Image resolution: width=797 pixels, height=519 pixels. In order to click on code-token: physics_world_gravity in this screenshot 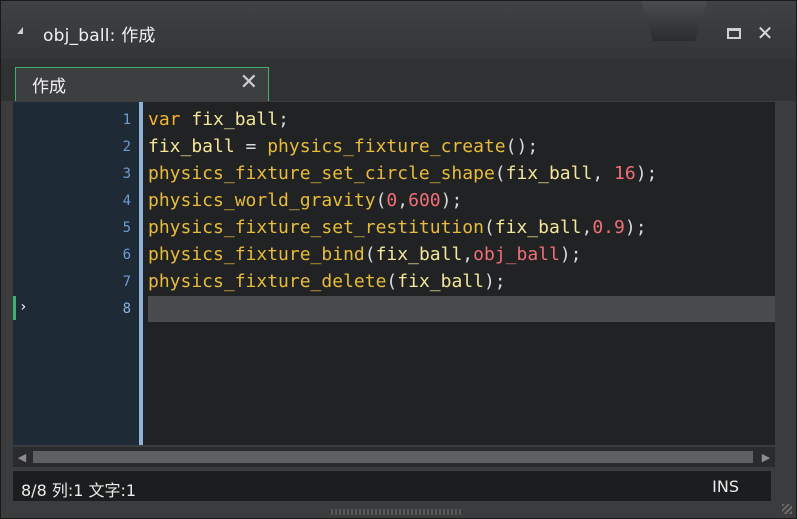, I will do `click(262, 200)`.